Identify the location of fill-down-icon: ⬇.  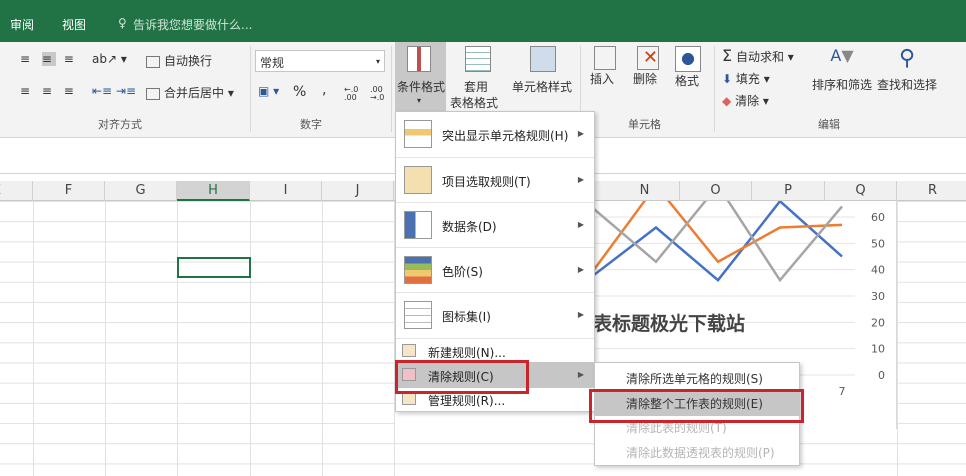
(727, 79).